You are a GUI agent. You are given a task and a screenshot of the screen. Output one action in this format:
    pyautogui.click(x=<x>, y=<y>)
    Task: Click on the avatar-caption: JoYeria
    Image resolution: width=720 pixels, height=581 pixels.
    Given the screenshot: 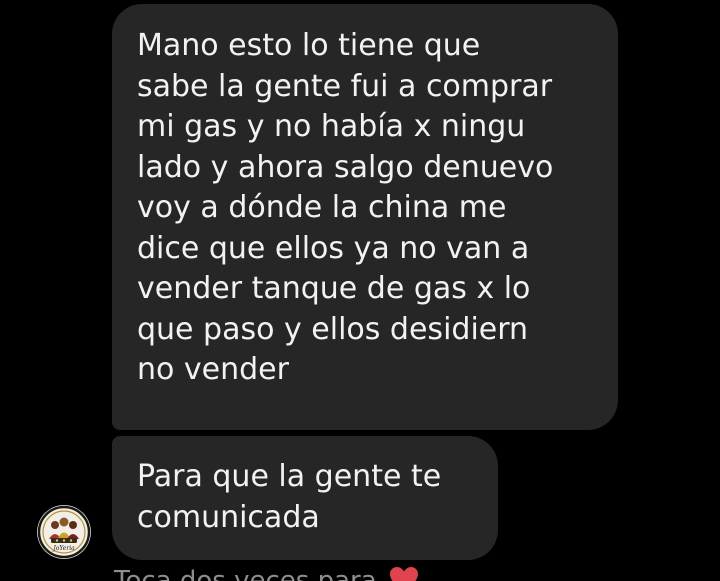 What is the action you would take?
    pyautogui.click(x=63, y=548)
    